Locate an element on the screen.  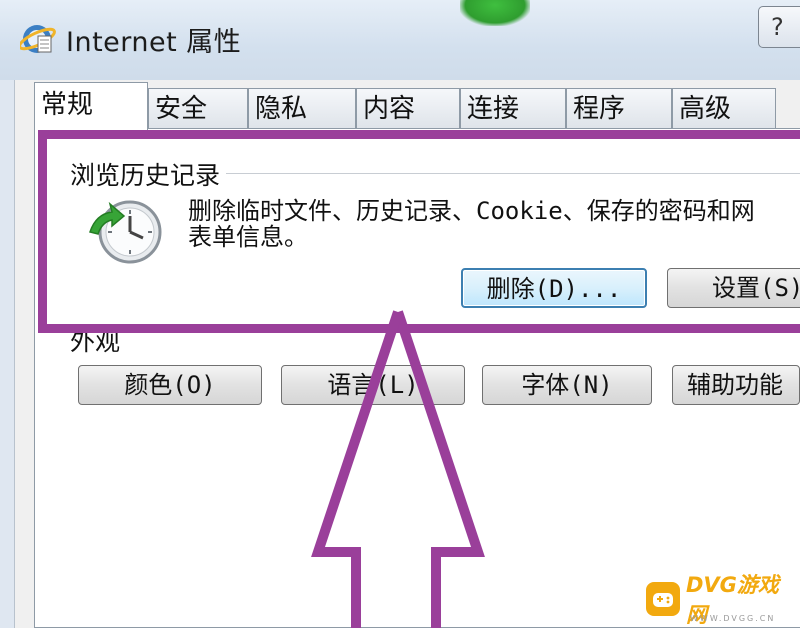
accessibility-button: 辅助功能 is located at coordinates (736, 385).